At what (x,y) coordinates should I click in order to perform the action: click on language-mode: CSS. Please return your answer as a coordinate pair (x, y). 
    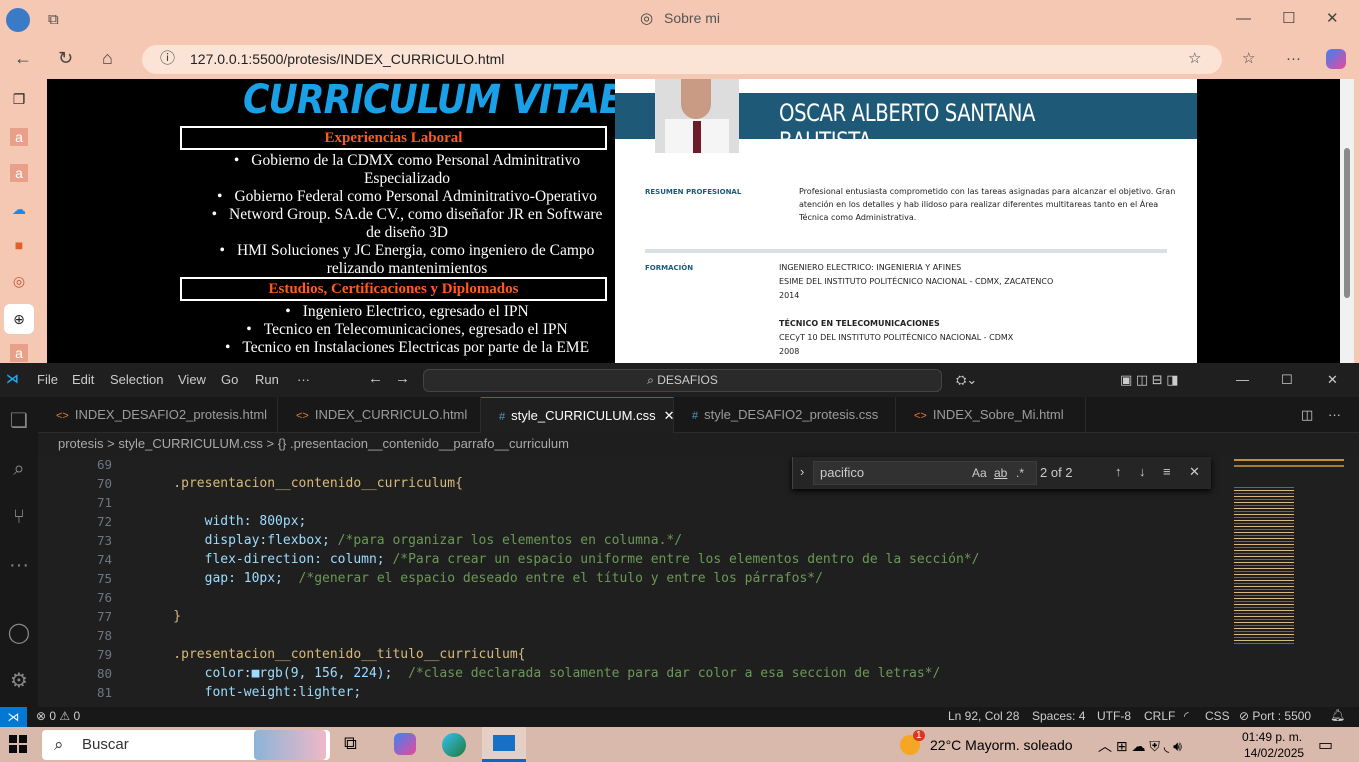
    Looking at the image, I should click on (1217, 716).